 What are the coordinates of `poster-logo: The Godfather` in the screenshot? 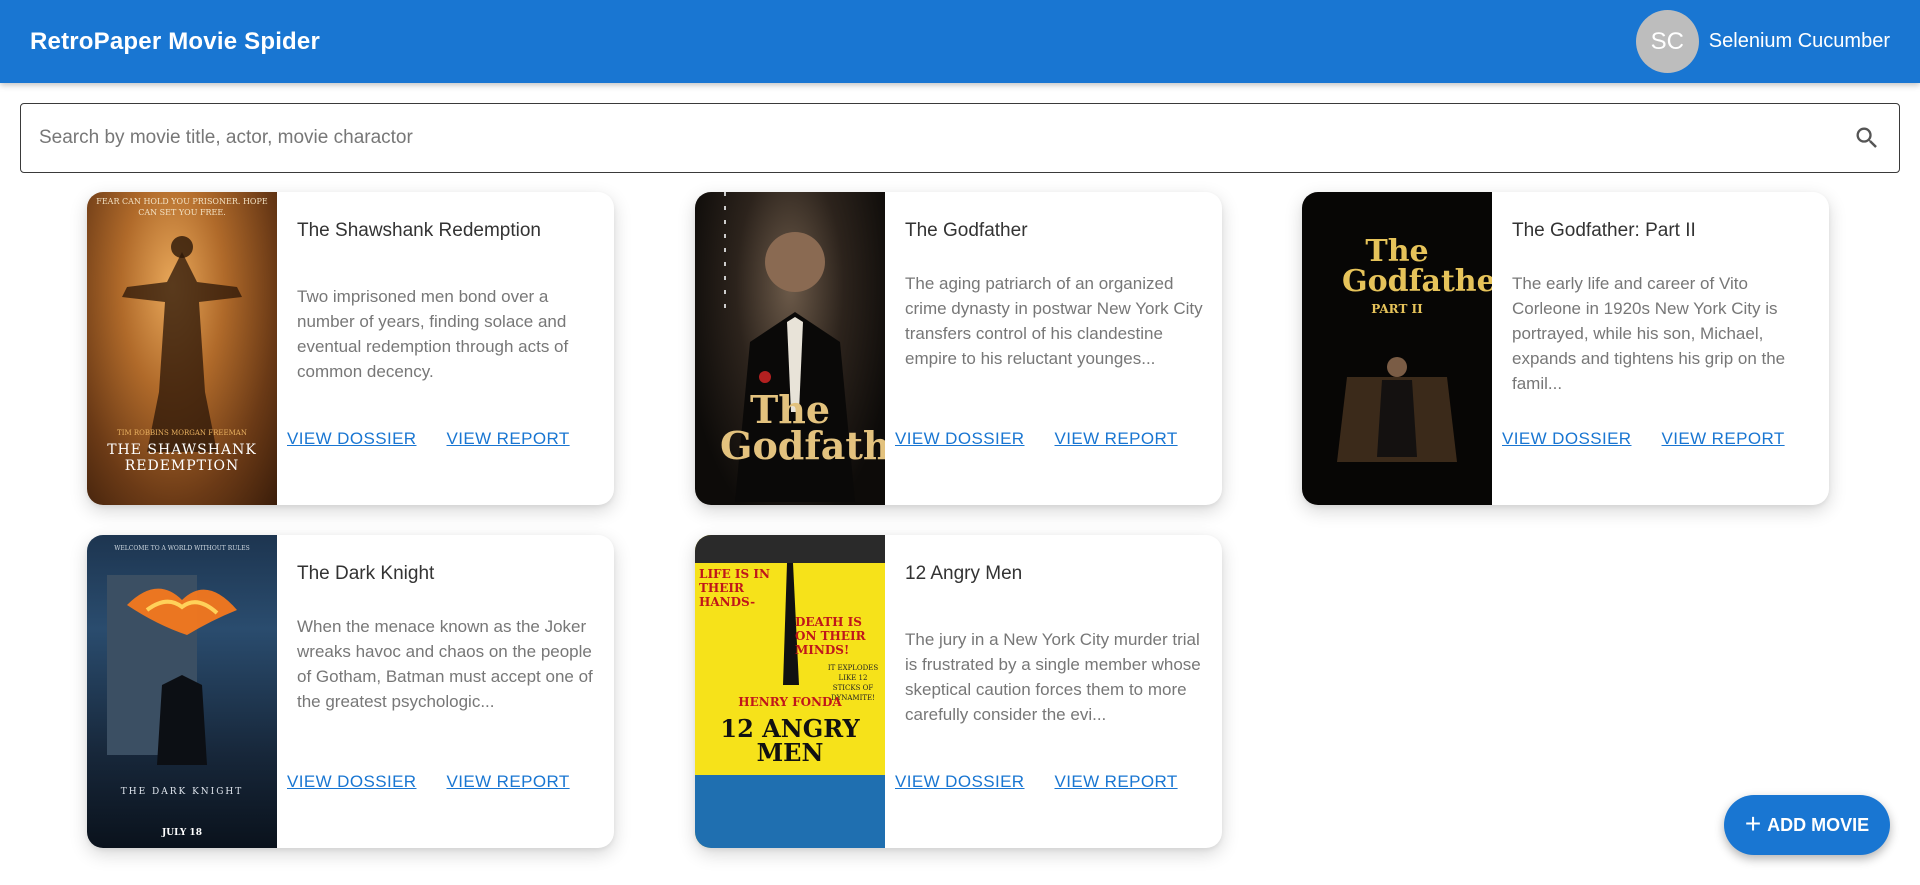 It's located at (802, 427).